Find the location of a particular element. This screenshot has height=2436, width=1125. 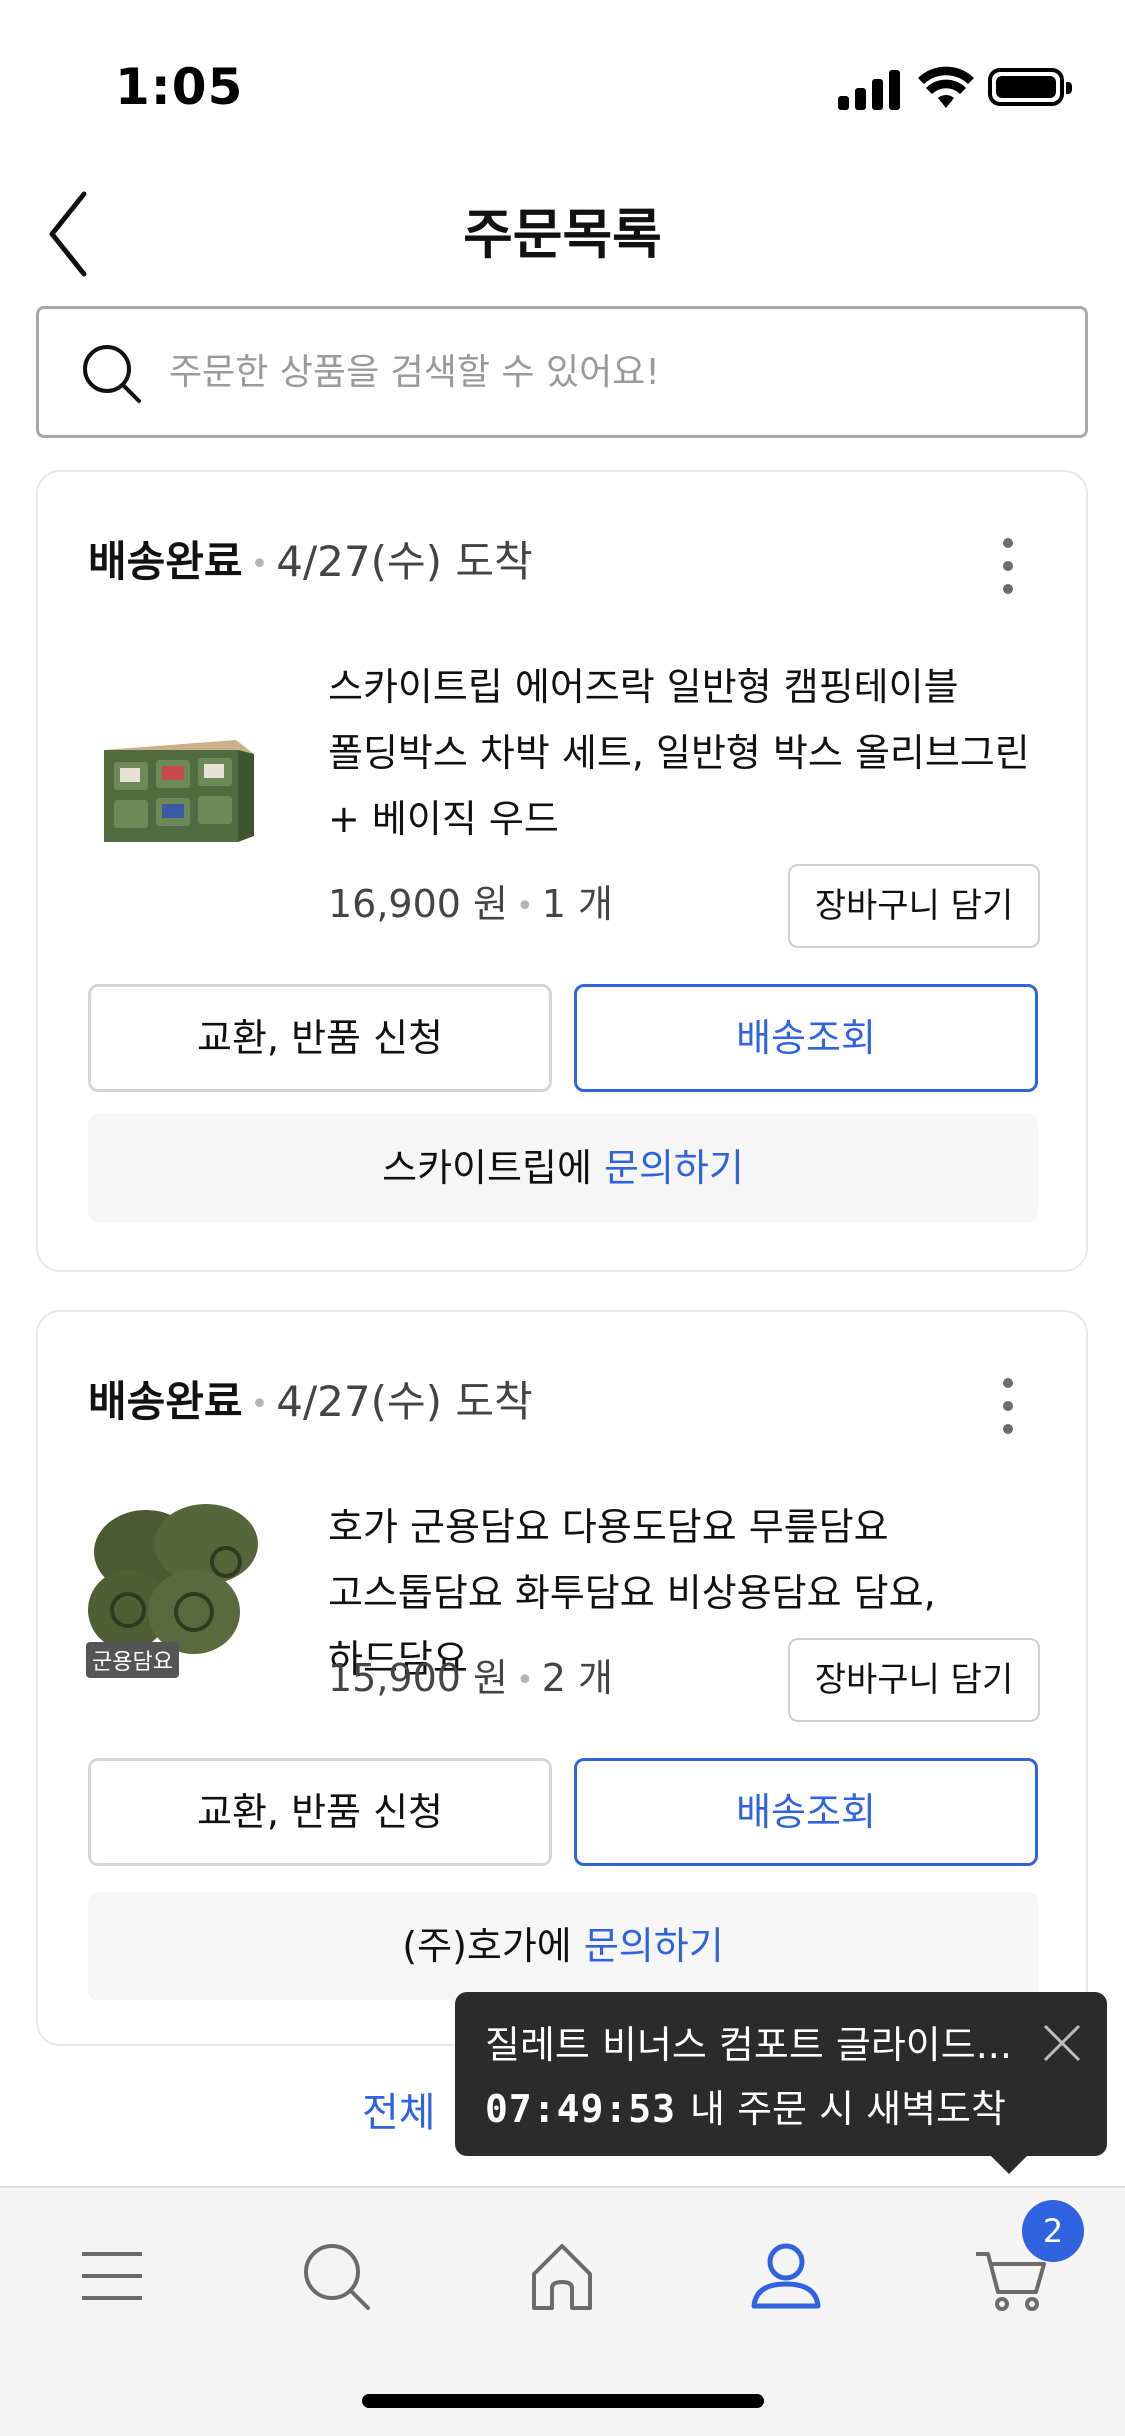

seller-inquiry-bar: 스카이트립에 문의하기 is located at coordinates (563, 1168).